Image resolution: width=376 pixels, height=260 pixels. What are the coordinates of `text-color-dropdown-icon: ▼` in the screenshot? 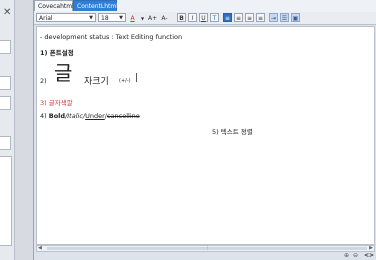 It's located at (142, 17).